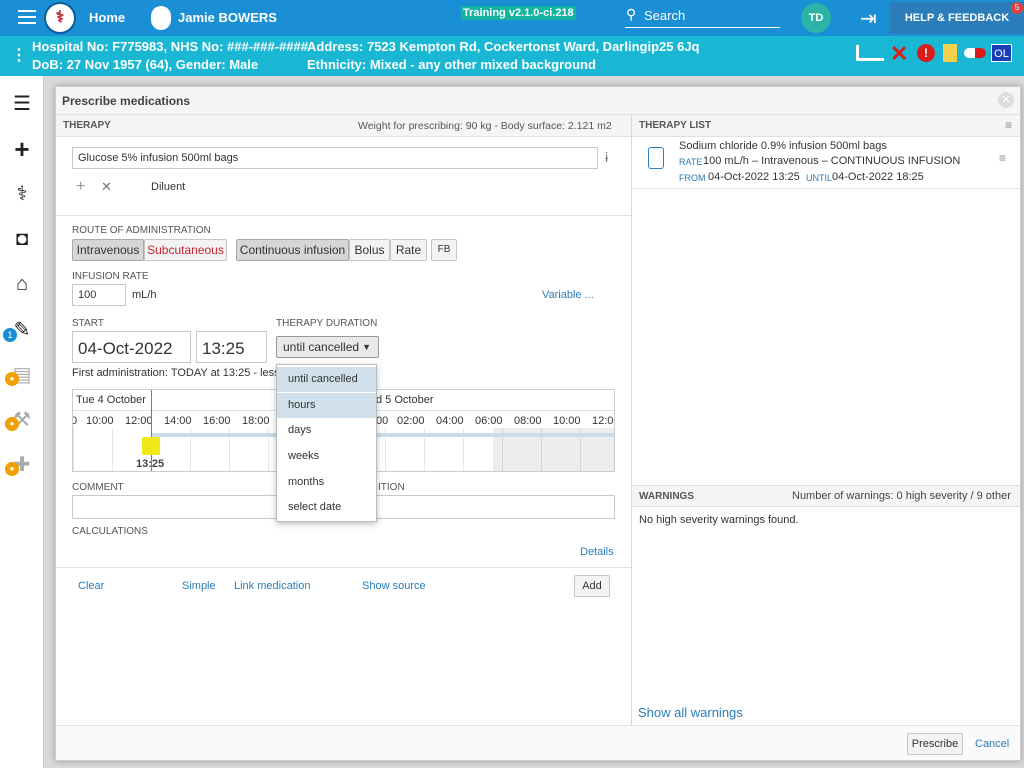 This screenshot has height=768, width=1024. Describe the element at coordinates (108, 250) in the screenshot. I see `route-intravenous-button: Intravenous` at that location.